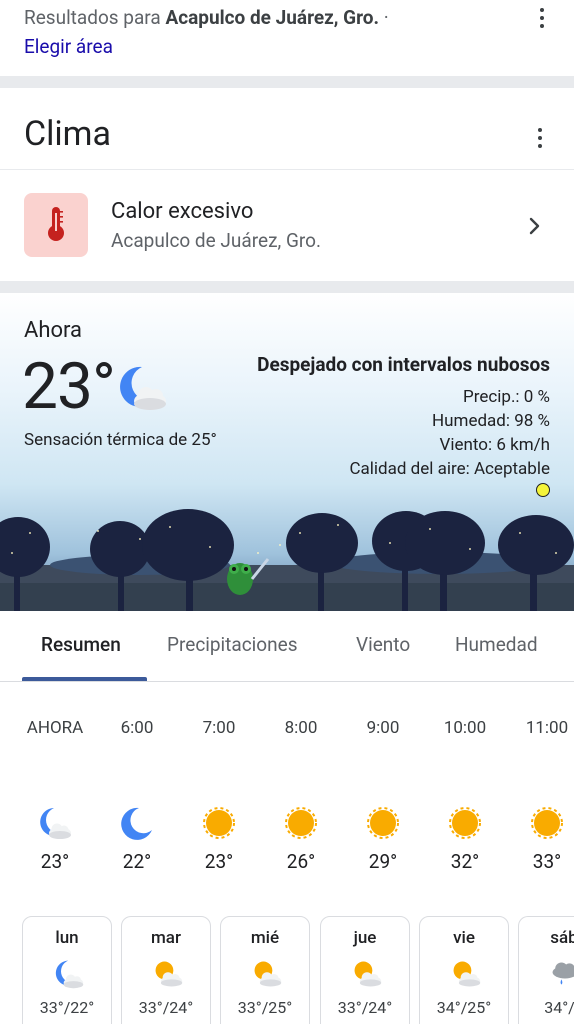 Image resolution: width=574 pixels, height=1024 pixels. What do you see at coordinates (265, 1007) in the screenshot?
I see `day-temp-range: 33°/25°` at bounding box center [265, 1007].